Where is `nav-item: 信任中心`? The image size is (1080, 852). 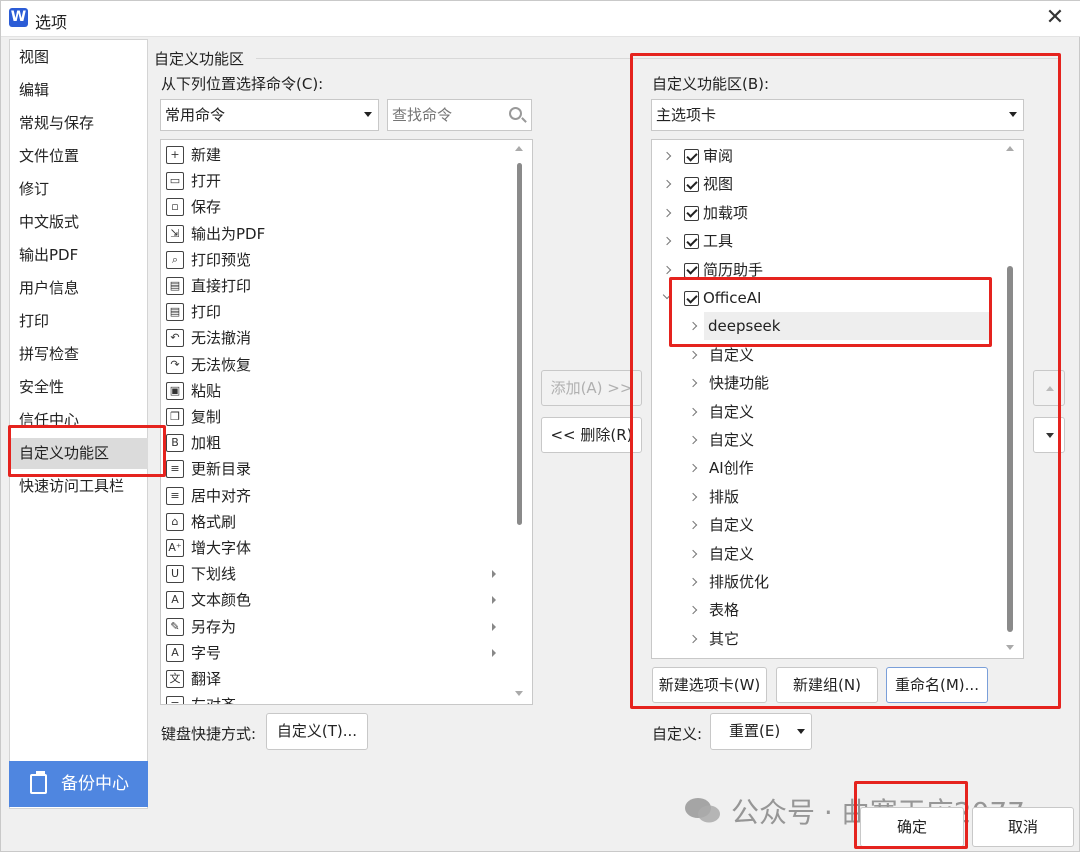
nav-item: 信任中心 is located at coordinates (79, 420).